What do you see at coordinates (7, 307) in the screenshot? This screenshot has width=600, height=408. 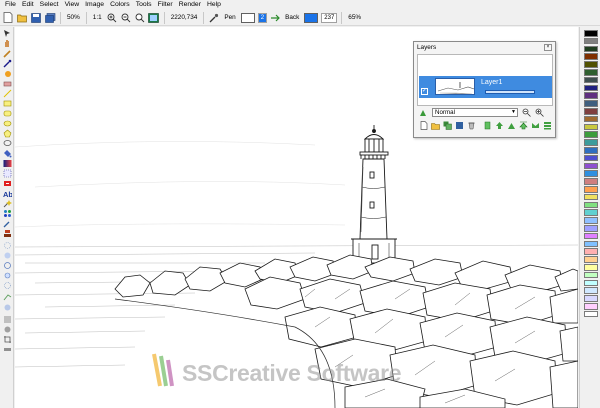 I see `warp-tool-icon` at bounding box center [7, 307].